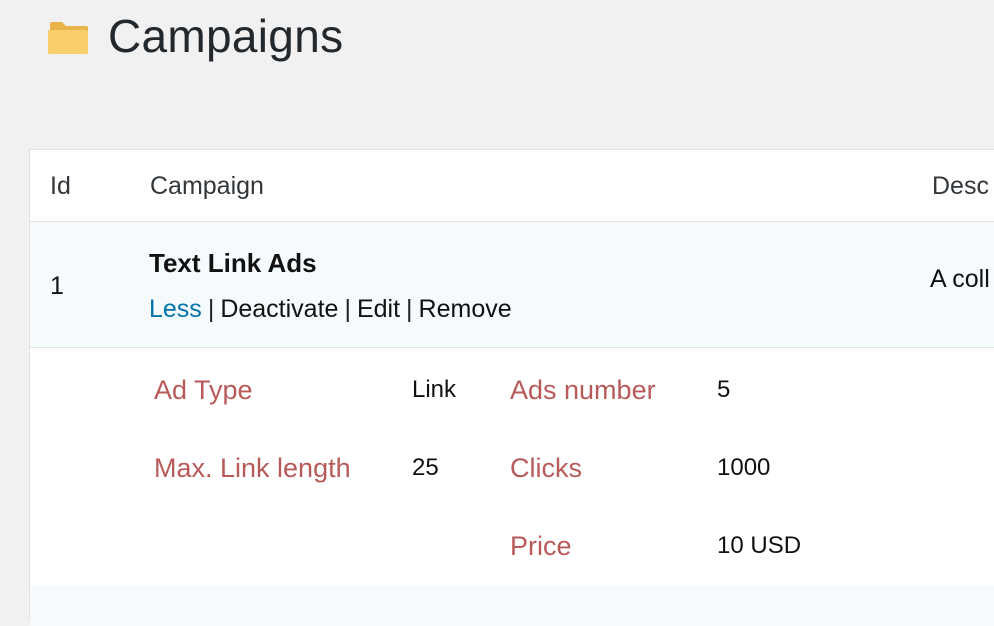 The width and height of the screenshot is (994, 626). What do you see at coordinates (175, 309) in the screenshot?
I see `less-link: Less` at bounding box center [175, 309].